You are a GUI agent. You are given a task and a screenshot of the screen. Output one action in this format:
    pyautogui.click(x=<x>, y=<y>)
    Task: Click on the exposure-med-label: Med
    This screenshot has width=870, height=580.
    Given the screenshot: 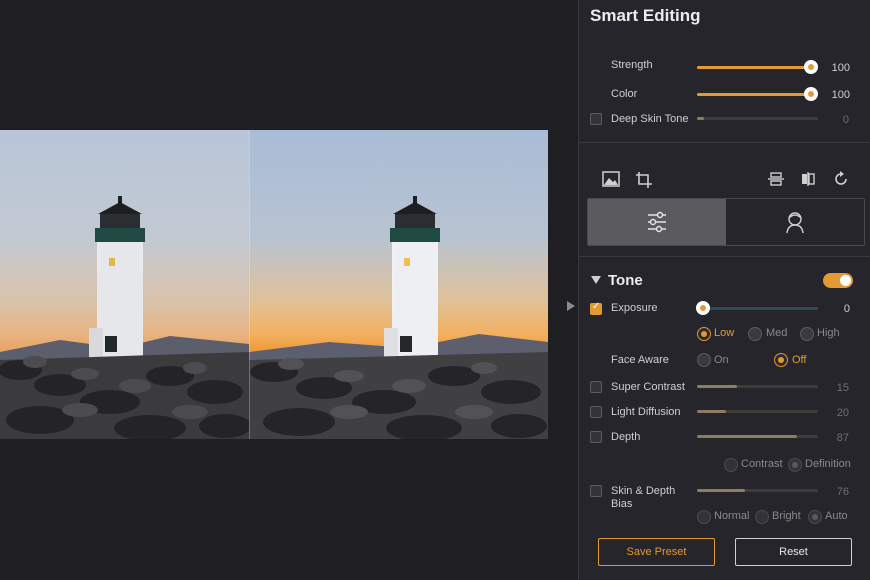 What is the action you would take?
    pyautogui.click(x=777, y=333)
    